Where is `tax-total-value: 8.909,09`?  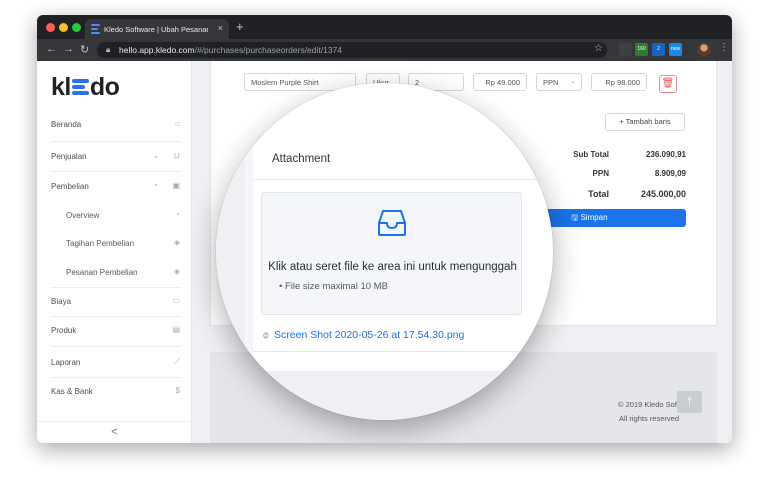
tax-total-value: 8.909,09 is located at coordinates (670, 173).